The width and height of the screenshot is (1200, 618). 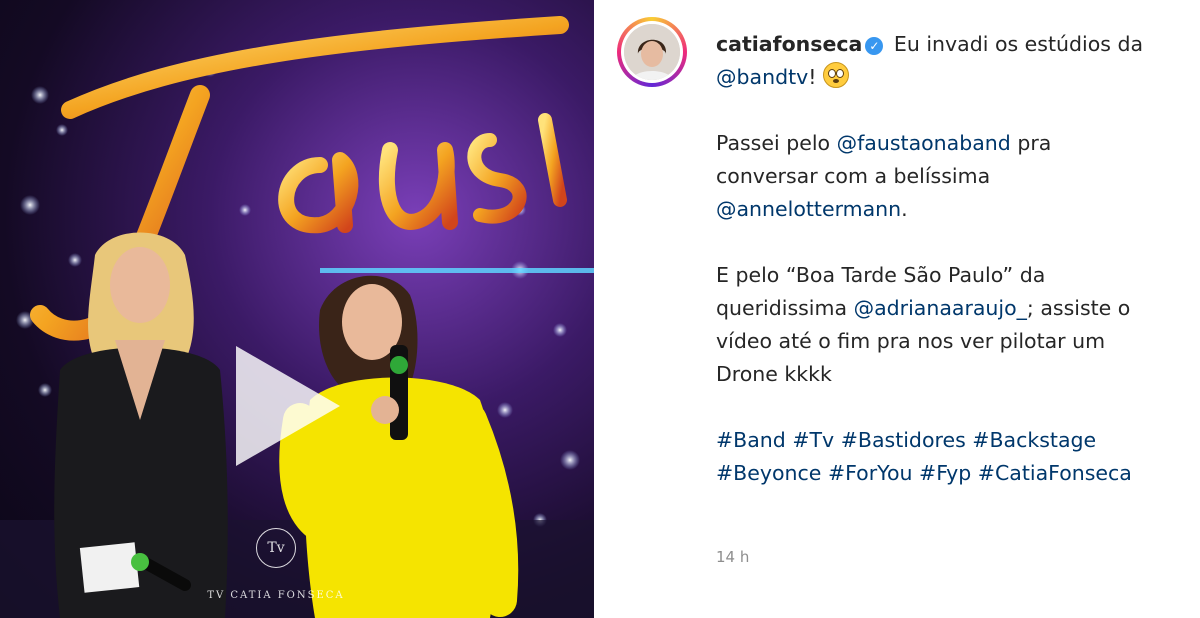 I want to click on hashtag-link: #Beyonce, so click(x=768, y=473).